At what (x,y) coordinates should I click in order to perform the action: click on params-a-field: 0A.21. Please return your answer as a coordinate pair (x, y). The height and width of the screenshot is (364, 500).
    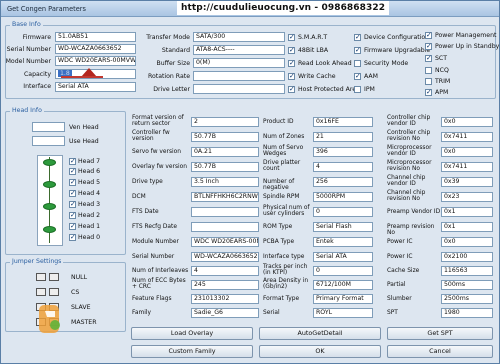
    Looking at the image, I should click on (225, 152).